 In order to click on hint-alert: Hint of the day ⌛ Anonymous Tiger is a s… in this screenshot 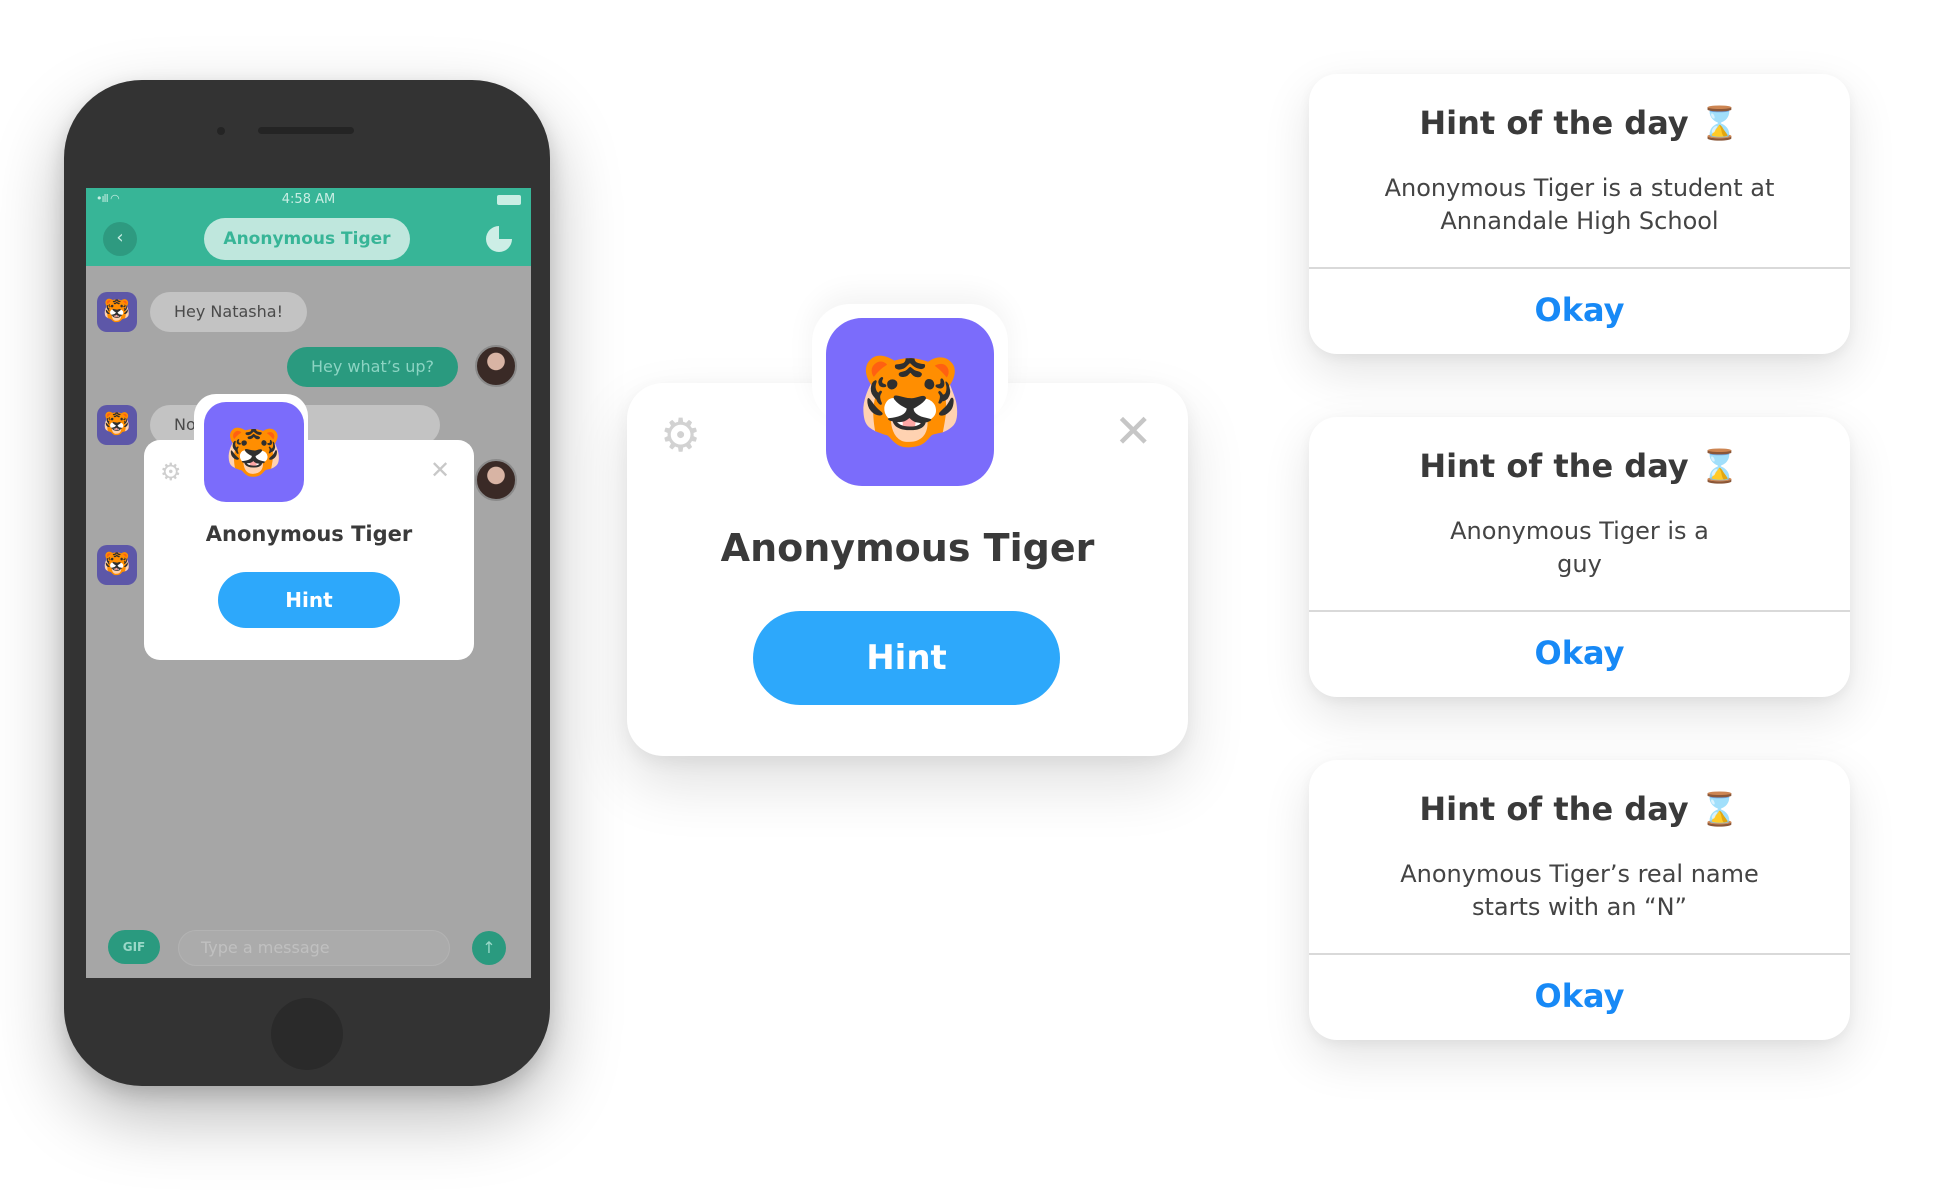, I will do `click(1579, 214)`.